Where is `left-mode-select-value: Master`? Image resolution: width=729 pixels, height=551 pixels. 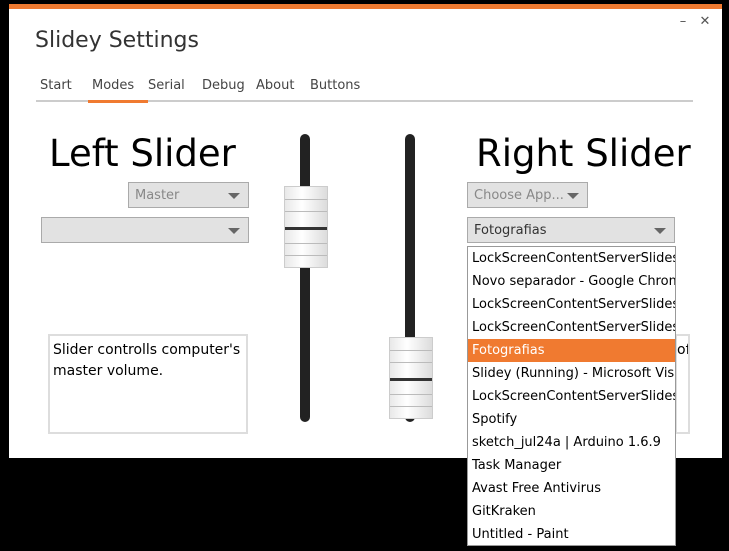 left-mode-select-value: Master is located at coordinates (157, 195).